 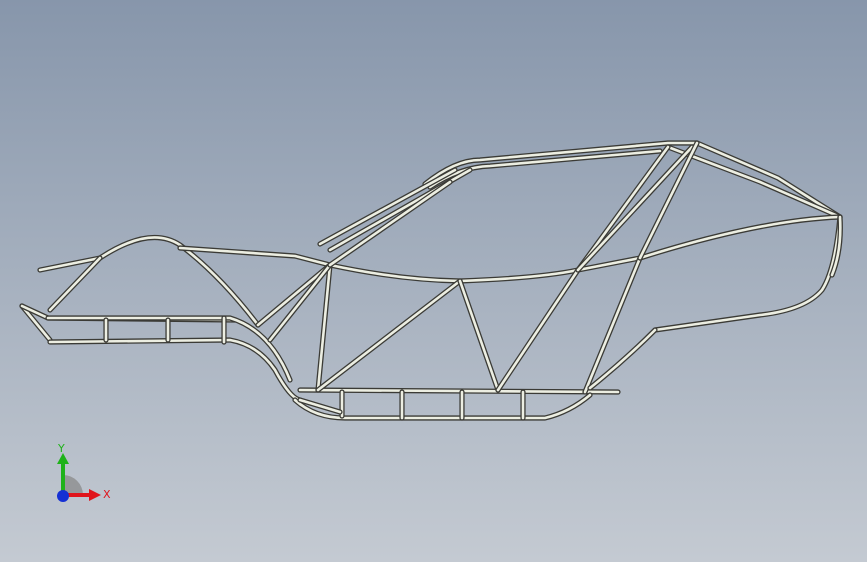 What do you see at coordinates (61, 448) in the screenshot?
I see `y-axis-label: Y` at bounding box center [61, 448].